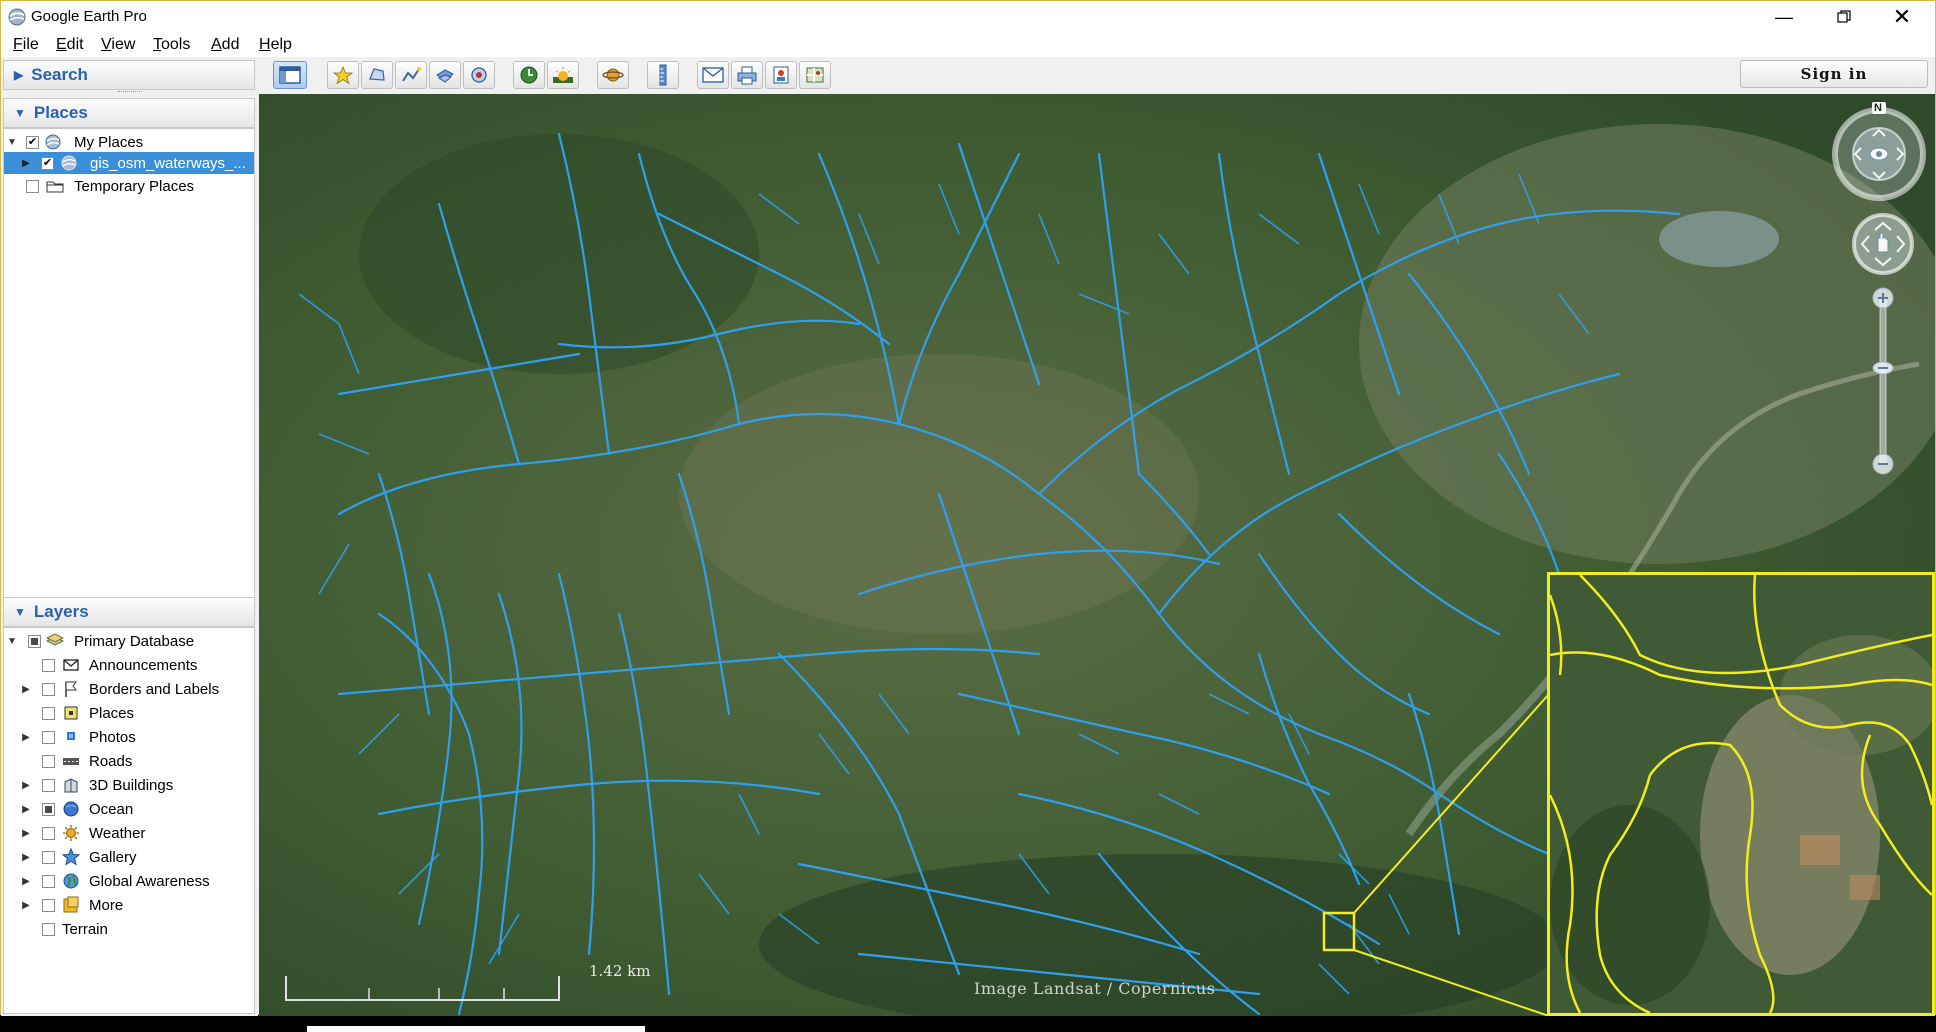  I want to click on view-in-google-maps-button, so click(815, 75).